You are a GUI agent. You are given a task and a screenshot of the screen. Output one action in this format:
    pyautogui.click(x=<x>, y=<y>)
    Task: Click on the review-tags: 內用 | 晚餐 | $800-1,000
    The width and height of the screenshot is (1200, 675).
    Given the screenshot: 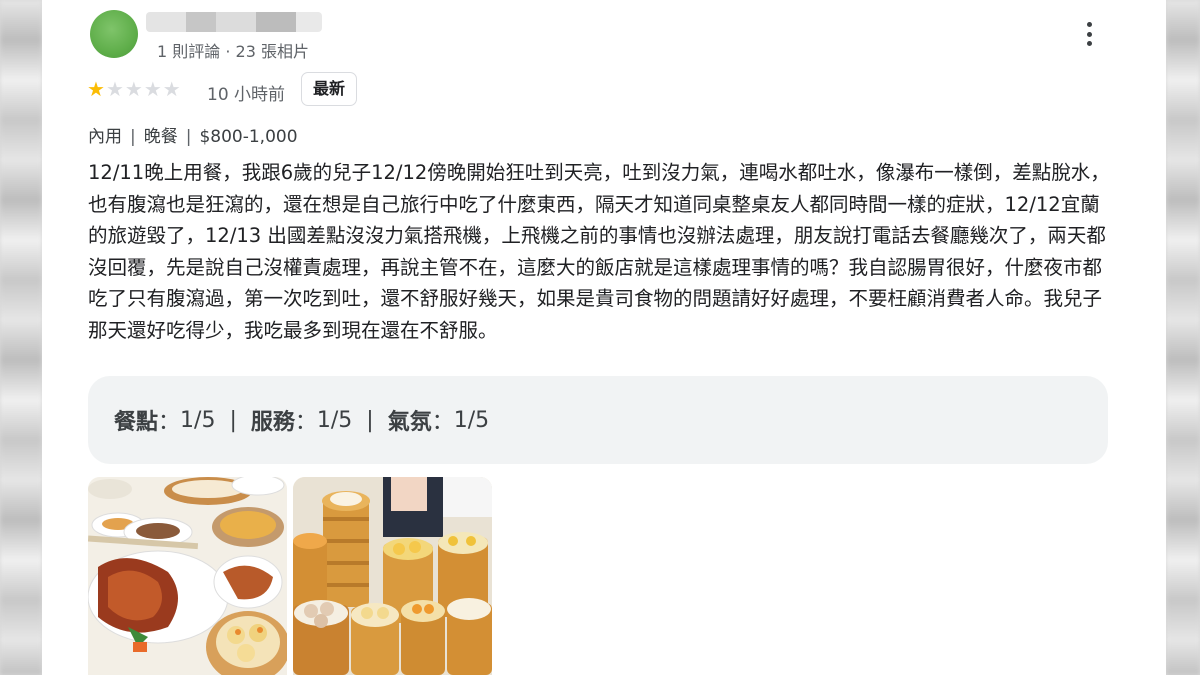 What is the action you would take?
    pyautogui.click(x=193, y=134)
    